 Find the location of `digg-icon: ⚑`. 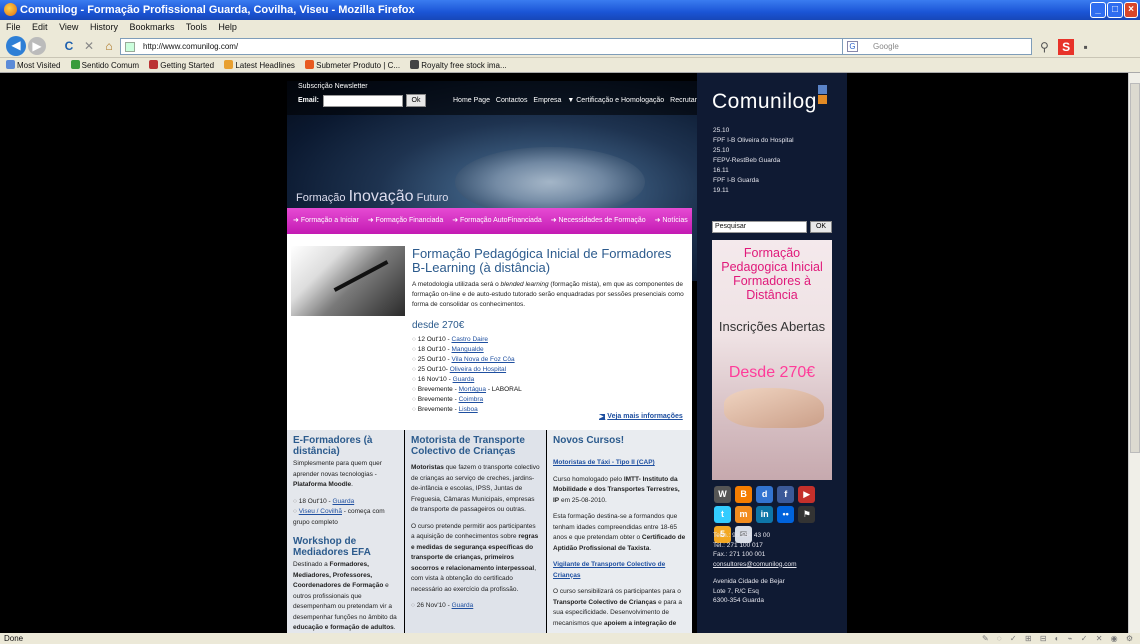

digg-icon: ⚑ is located at coordinates (807, 514).